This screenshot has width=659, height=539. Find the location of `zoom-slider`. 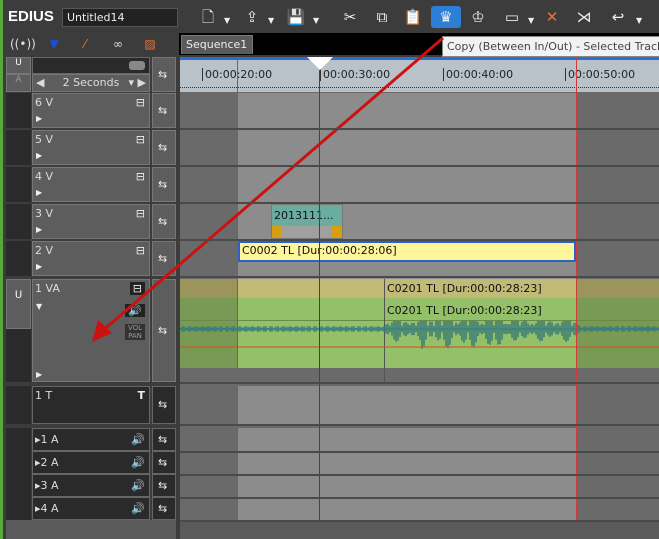

zoom-slider is located at coordinates (91, 65).